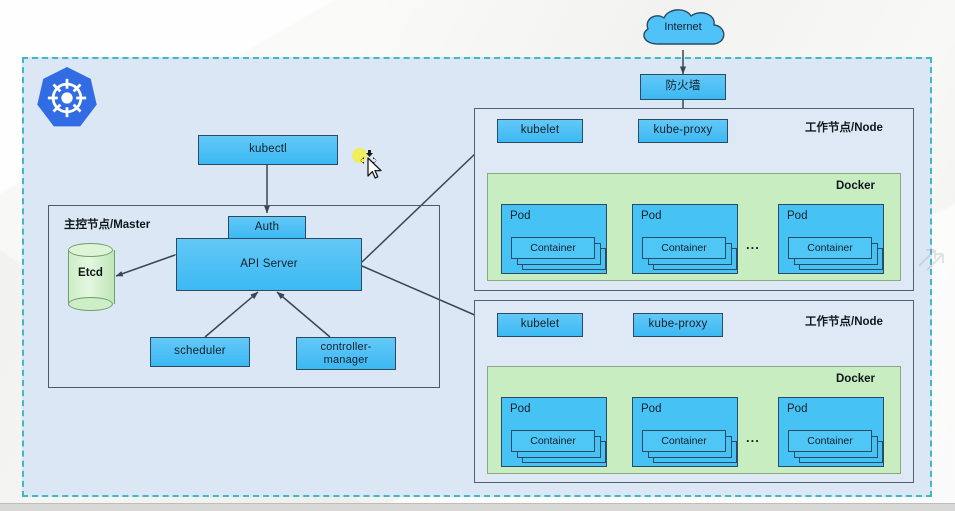  What do you see at coordinates (346, 346) in the screenshot?
I see `controller-manager-label-line1: controller-` at bounding box center [346, 346].